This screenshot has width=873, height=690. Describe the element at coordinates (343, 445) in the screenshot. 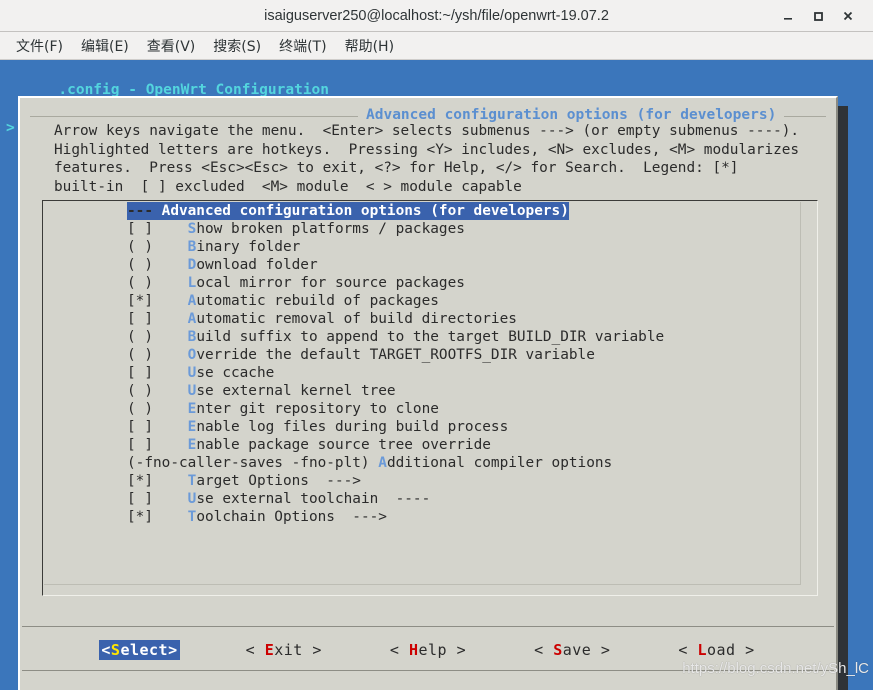

I see `option-label: nable package source tree override` at that location.